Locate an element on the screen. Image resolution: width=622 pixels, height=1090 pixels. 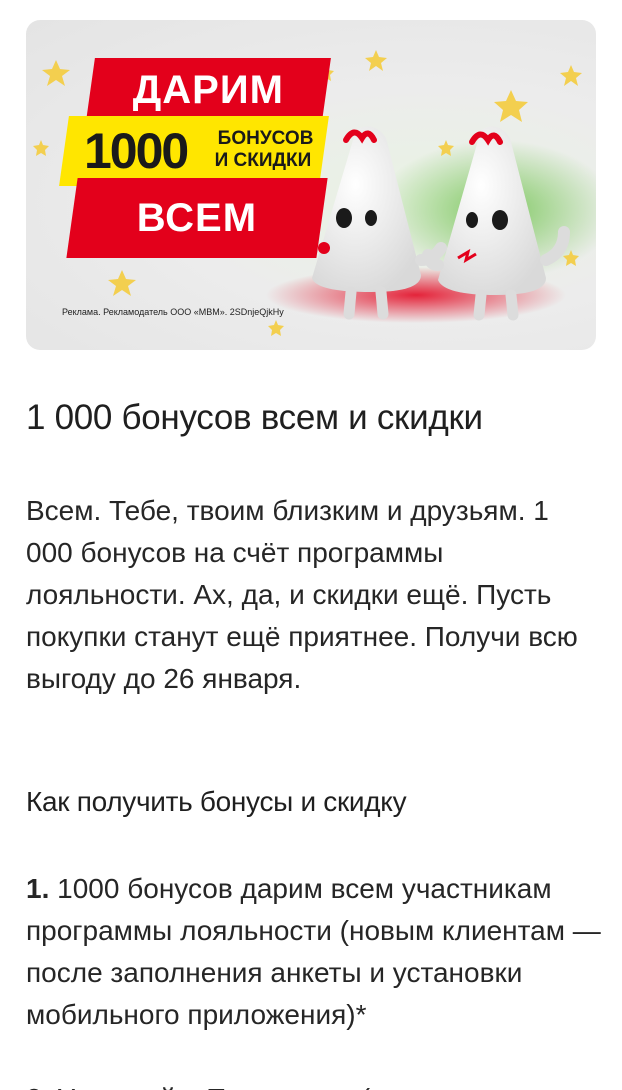
promo-line-3: ВСЕМ is located at coordinates (197, 218).